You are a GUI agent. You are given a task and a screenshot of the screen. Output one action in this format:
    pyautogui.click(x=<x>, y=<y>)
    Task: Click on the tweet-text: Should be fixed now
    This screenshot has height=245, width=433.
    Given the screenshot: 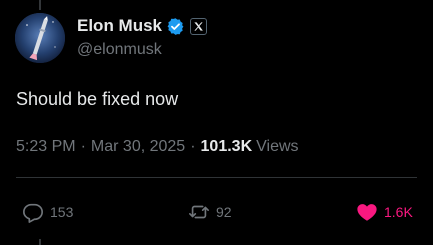 What is the action you would take?
    pyautogui.click(x=97, y=99)
    